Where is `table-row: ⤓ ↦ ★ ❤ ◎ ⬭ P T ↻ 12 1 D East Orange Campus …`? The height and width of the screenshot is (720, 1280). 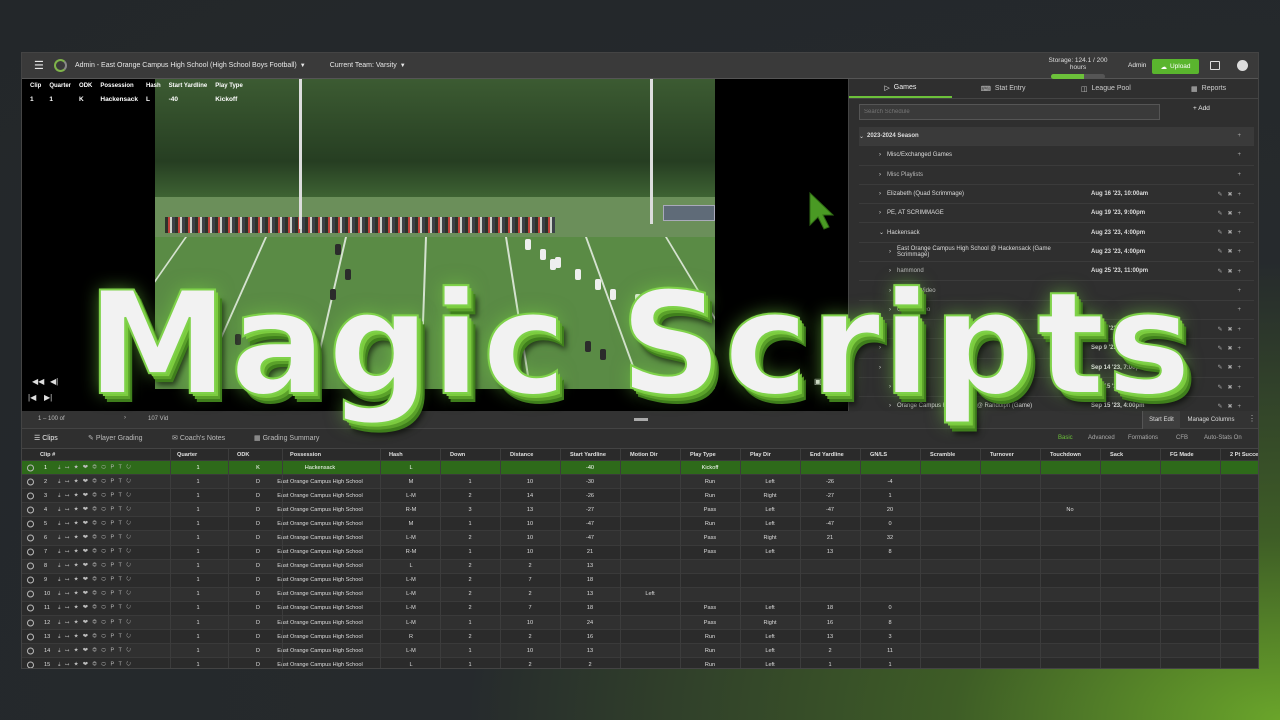
table-row: ⤓ ↦ ★ ❤ ◎ ⬭ P T ↻ 12 1 D East Orange Campus … is located at coordinates (640, 623).